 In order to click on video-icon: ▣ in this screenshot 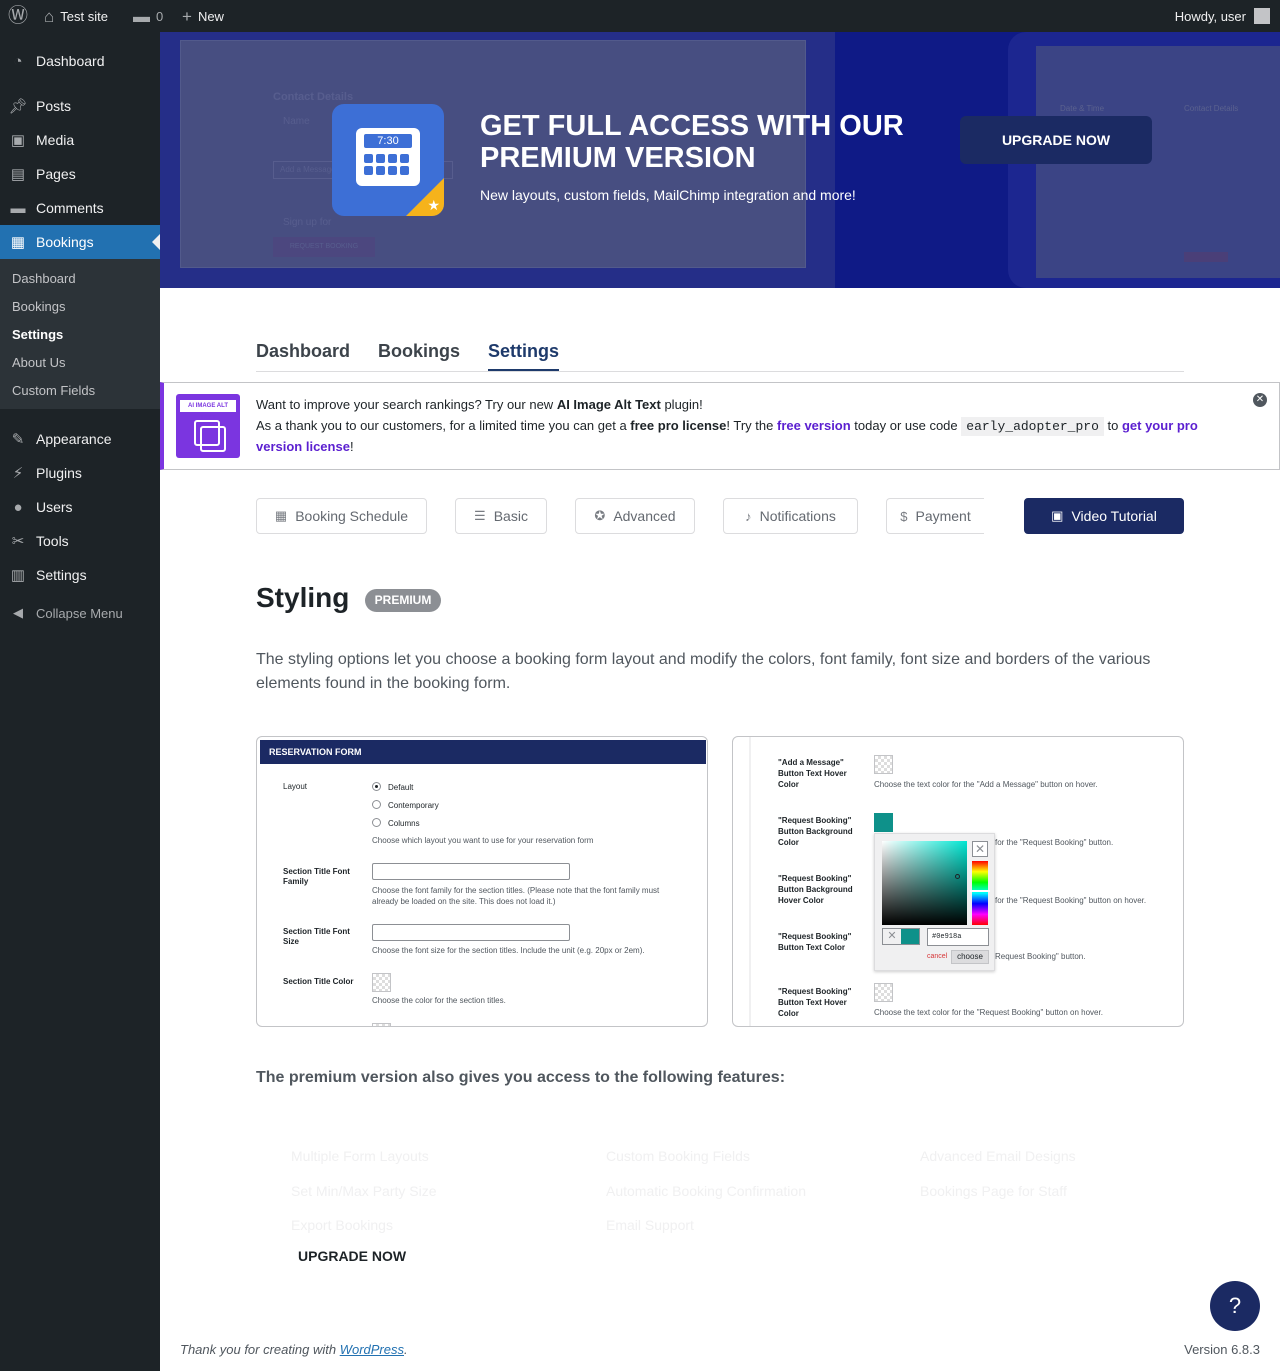, I will do `click(1057, 515)`.